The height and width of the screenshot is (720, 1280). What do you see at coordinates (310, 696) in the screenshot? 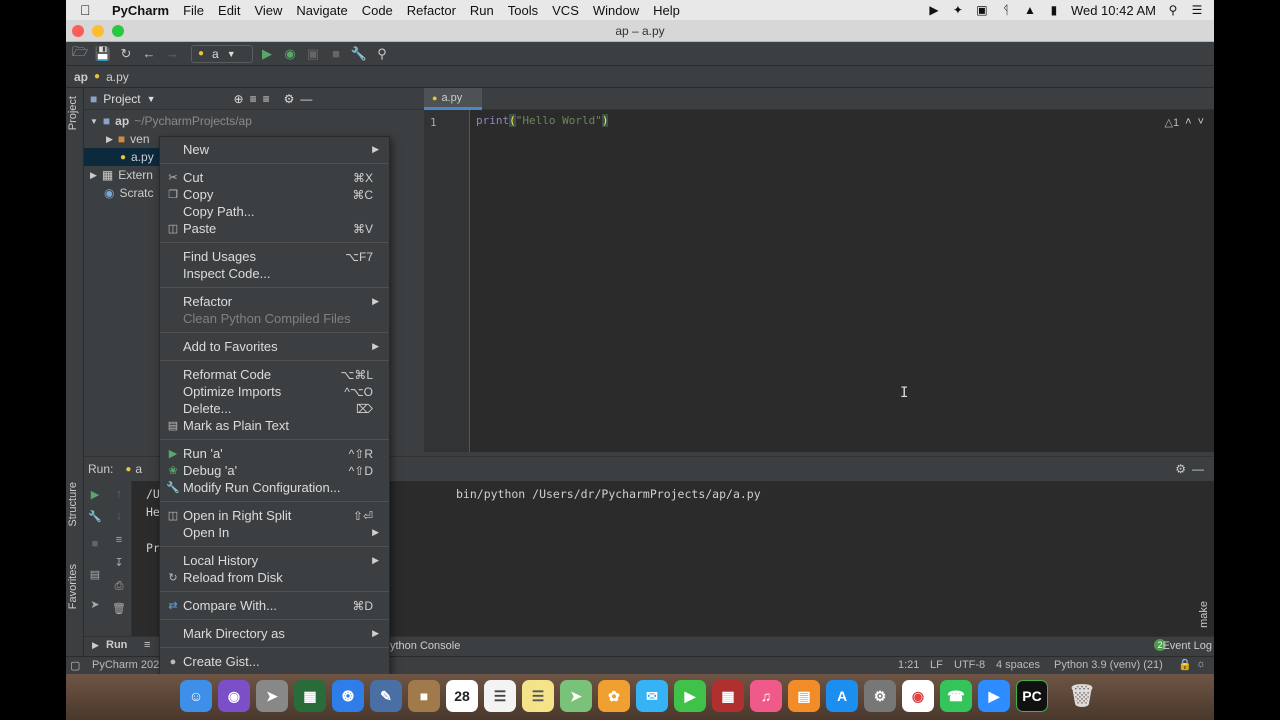
I see `mission-control-icon: ▦` at bounding box center [310, 696].